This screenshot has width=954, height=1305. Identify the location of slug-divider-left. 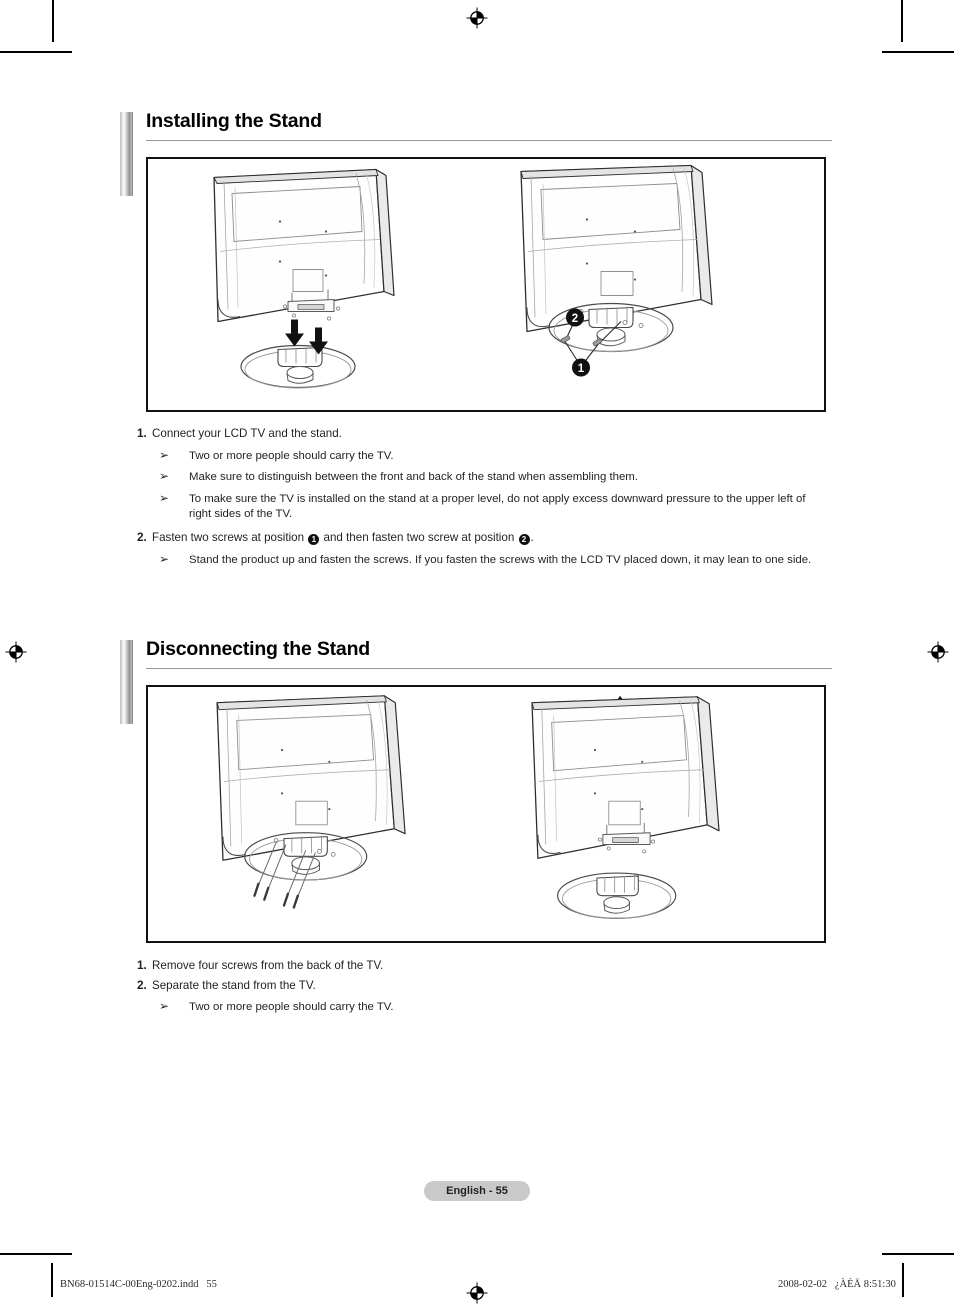
(52, 1280).